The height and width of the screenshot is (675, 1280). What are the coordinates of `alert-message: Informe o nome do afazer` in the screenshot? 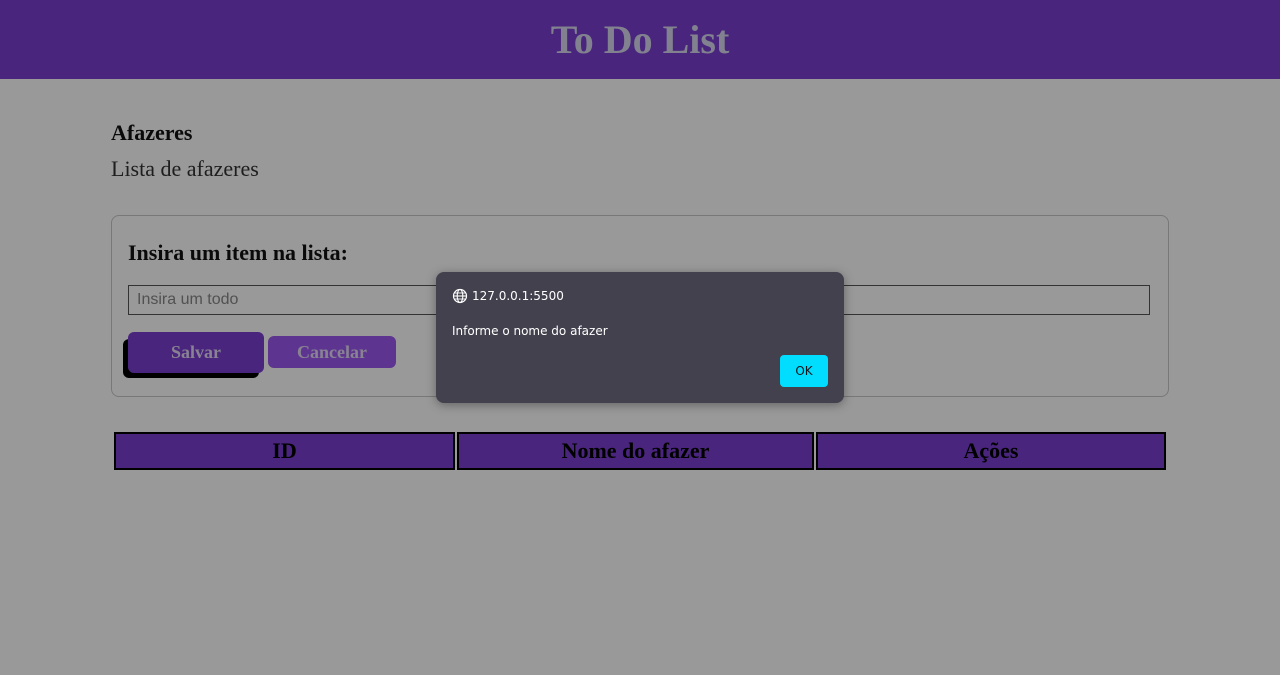 It's located at (530, 331).